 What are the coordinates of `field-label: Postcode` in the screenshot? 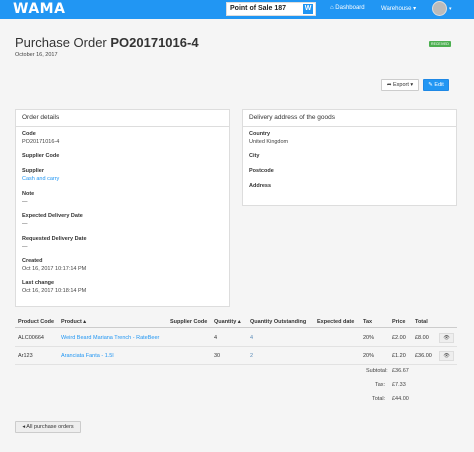 It's located at (261, 171).